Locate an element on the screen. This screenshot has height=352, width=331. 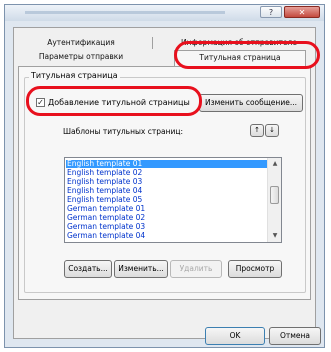
help-button: ? is located at coordinates (271, 12).